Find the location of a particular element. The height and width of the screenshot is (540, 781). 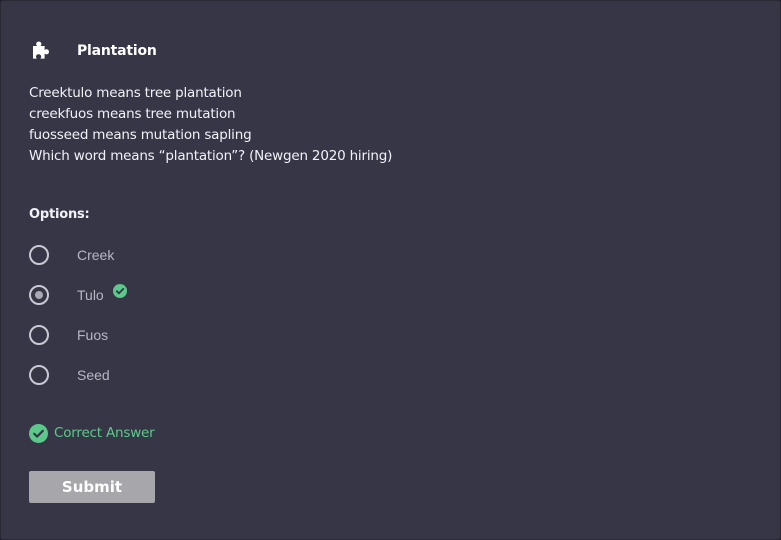

answer-feedback: Correct Answer is located at coordinates (92, 433).